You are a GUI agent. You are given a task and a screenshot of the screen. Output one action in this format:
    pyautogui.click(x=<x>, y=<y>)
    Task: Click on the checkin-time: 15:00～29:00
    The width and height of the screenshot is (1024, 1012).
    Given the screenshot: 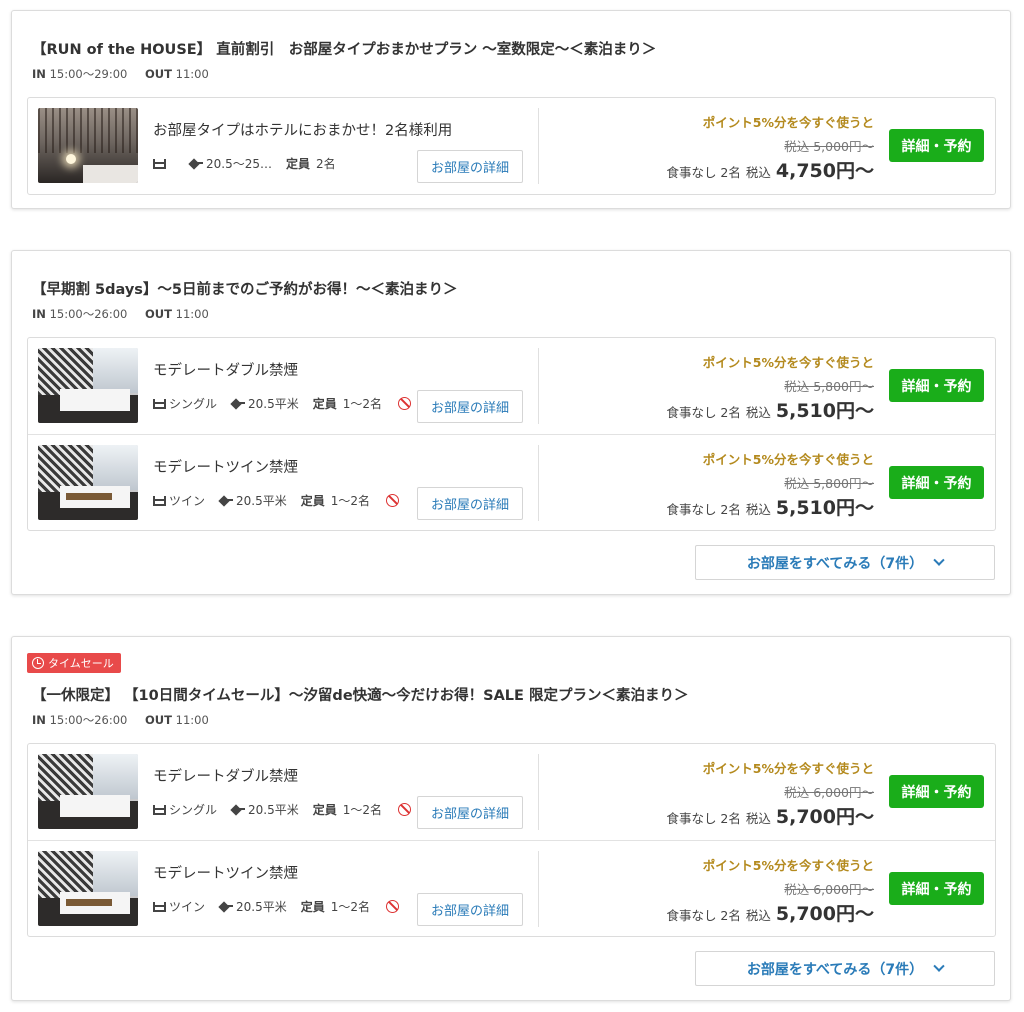 What is the action you would take?
    pyautogui.click(x=88, y=74)
    